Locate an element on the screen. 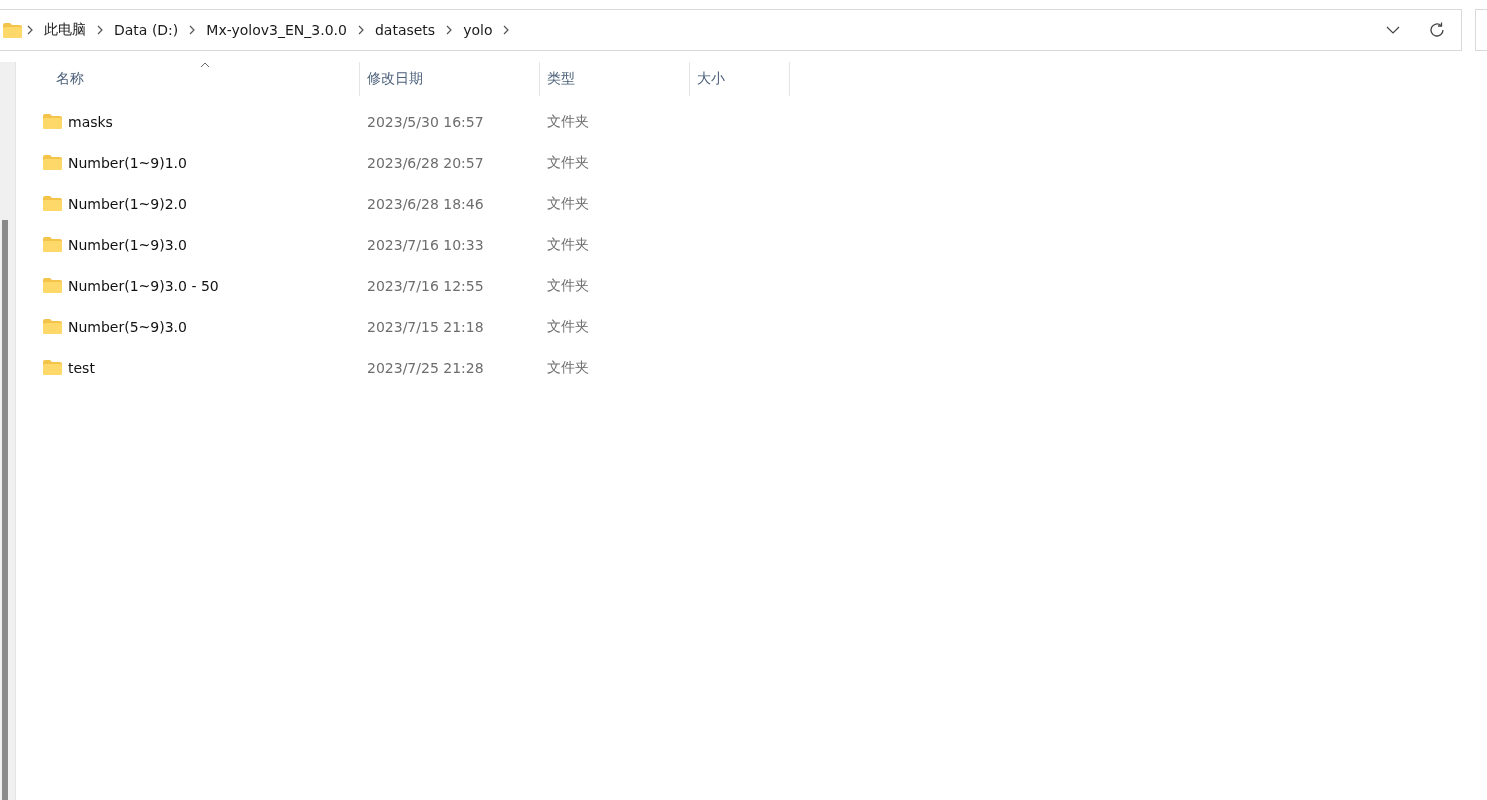 The image size is (1487, 800). file-row: Number(1~9)3.0 - 50 2023/7/16 12:55 文件夹 is located at coordinates (751, 285).